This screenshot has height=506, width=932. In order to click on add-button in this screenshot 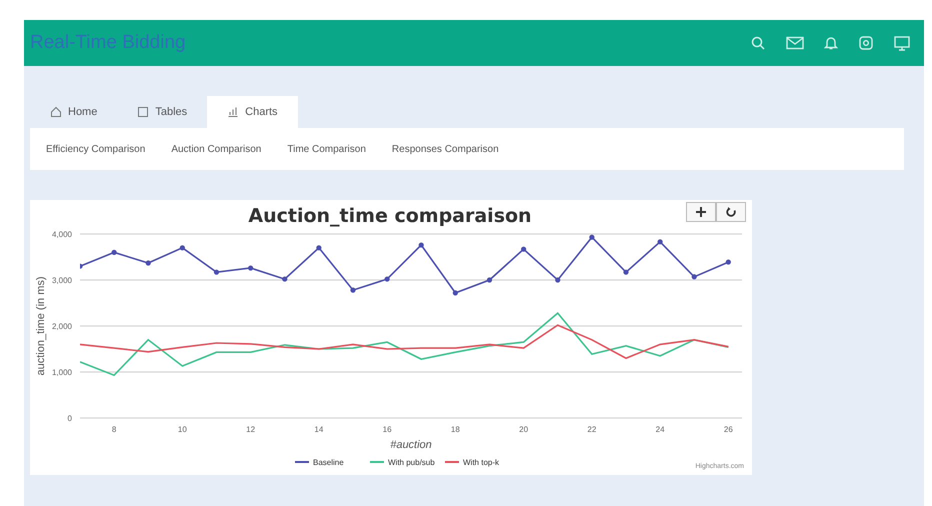, I will do `click(701, 212)`.